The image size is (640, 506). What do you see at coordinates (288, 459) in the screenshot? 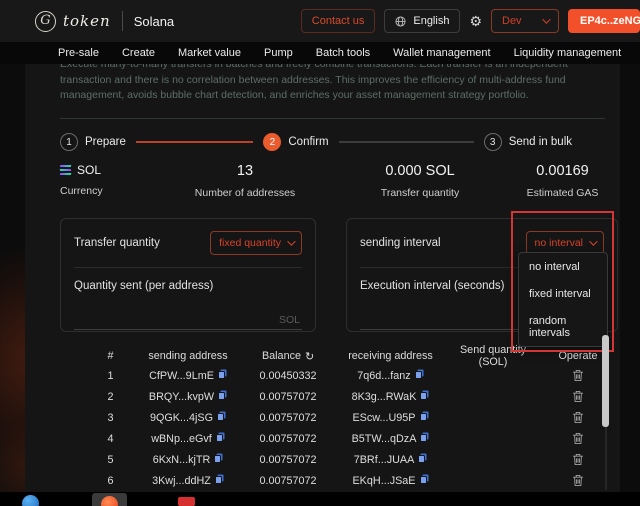
I see `balance-value: 0.00757072` at bounding box center [288, 459].